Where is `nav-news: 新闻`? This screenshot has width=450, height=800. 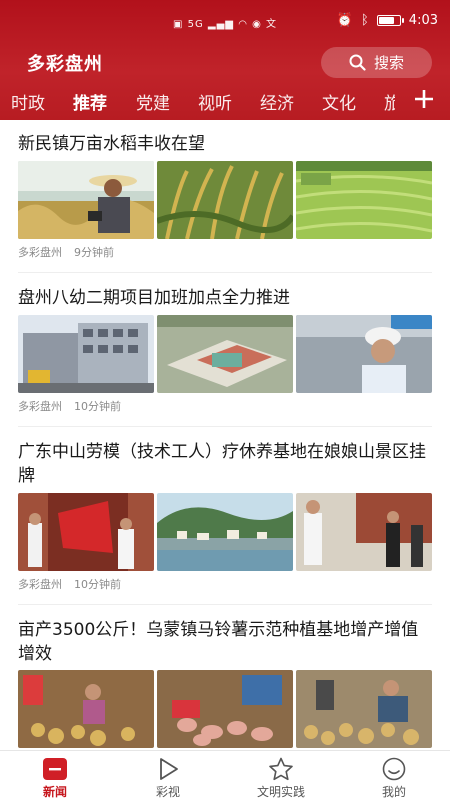
nav-news: 新闻 is located at coordinates (55, 778).